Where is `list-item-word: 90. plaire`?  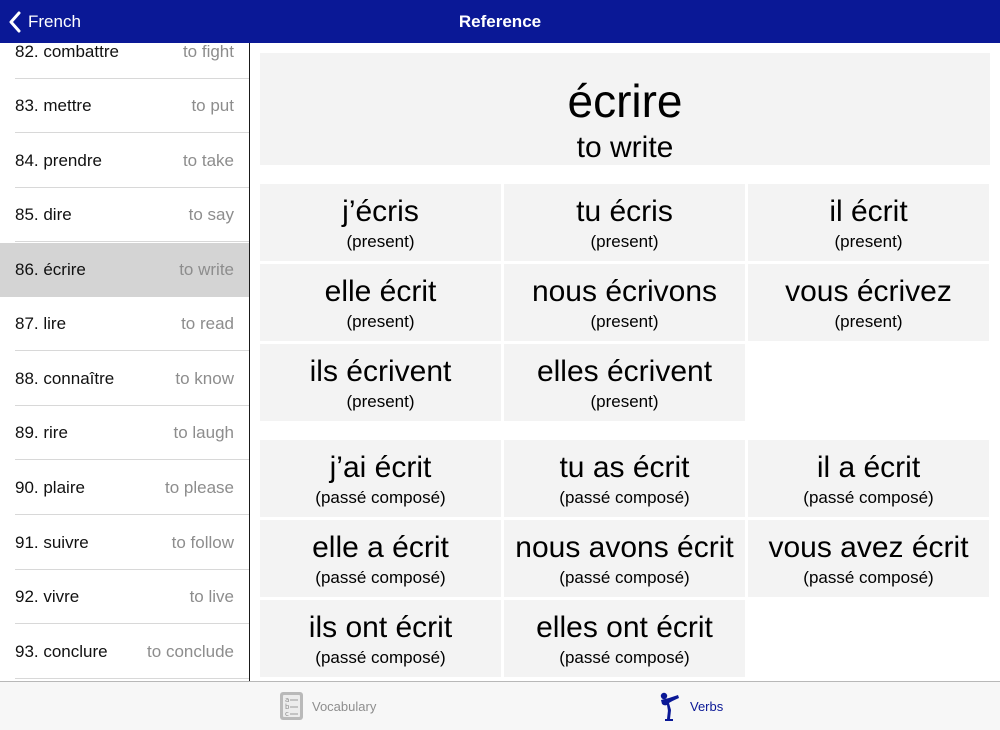 list-item-word: 90. plaire is located at coordinates (50, 487).